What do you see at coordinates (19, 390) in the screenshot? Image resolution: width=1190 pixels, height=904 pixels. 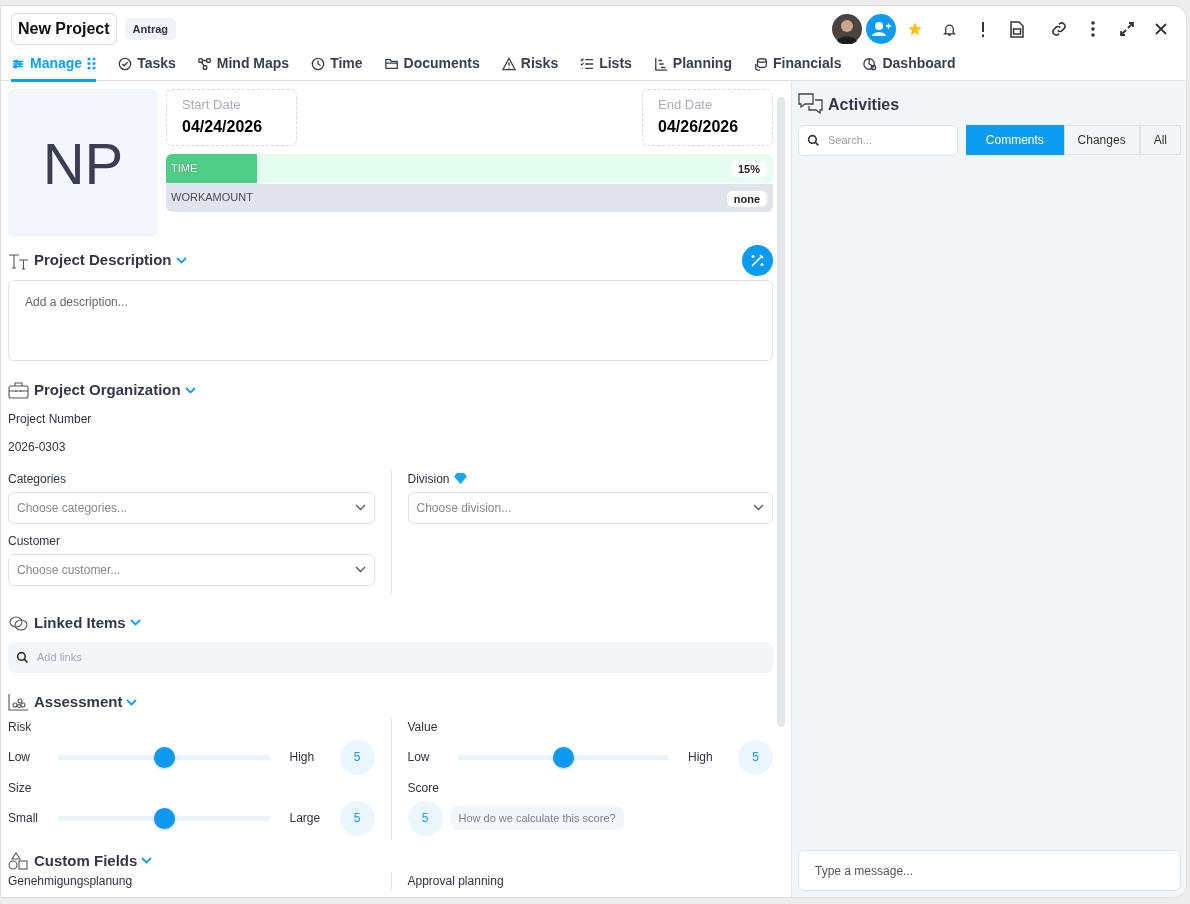 I see `briefcase-icon` at bounding box center [19, 390].